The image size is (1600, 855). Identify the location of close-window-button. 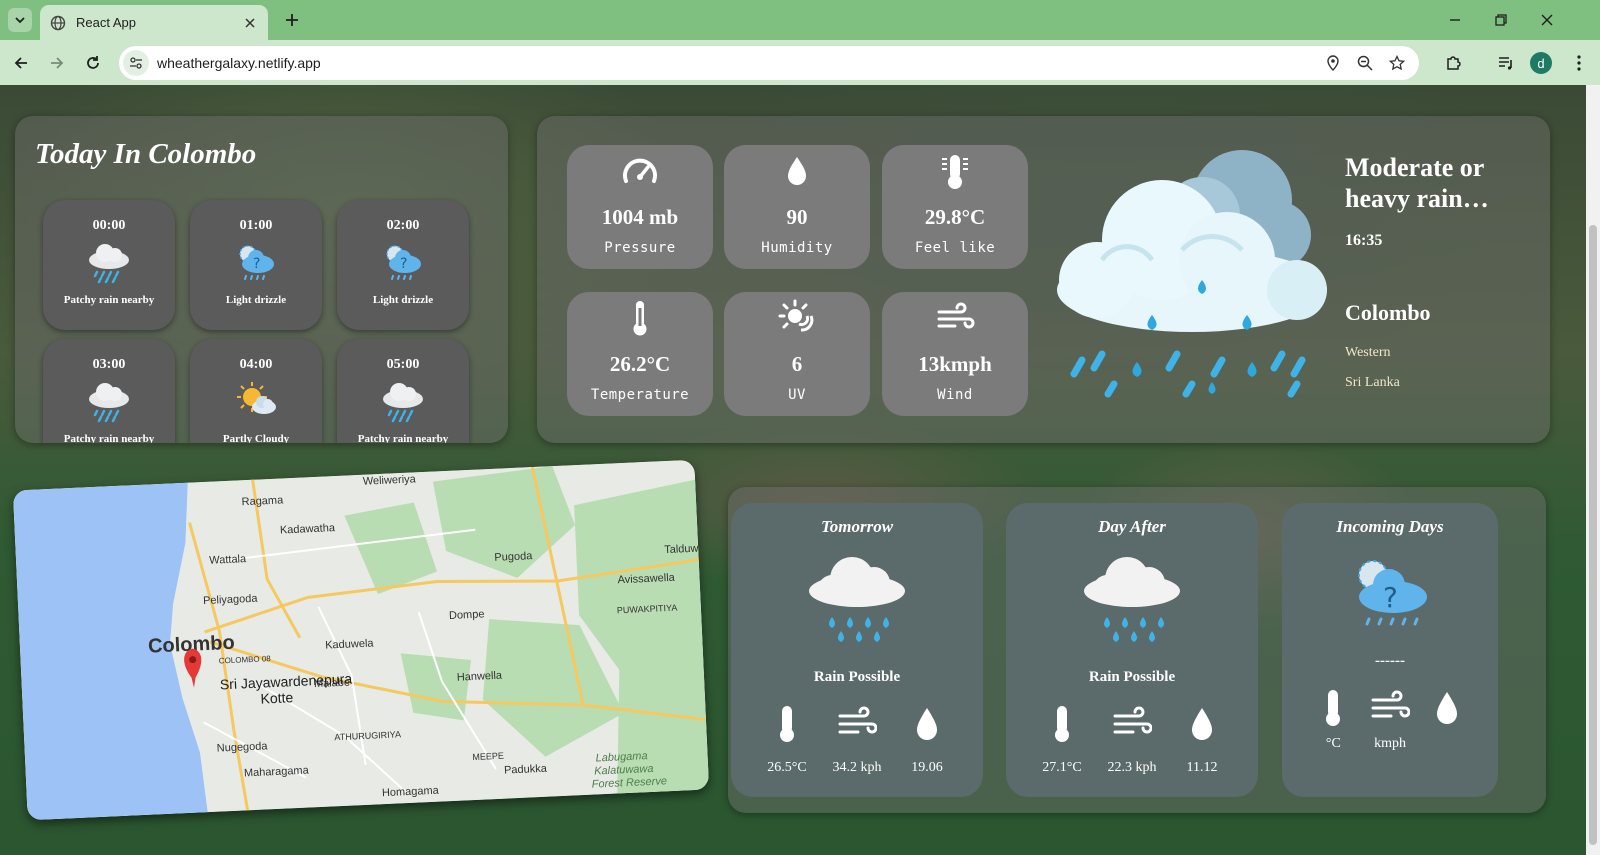
(1547, 20).